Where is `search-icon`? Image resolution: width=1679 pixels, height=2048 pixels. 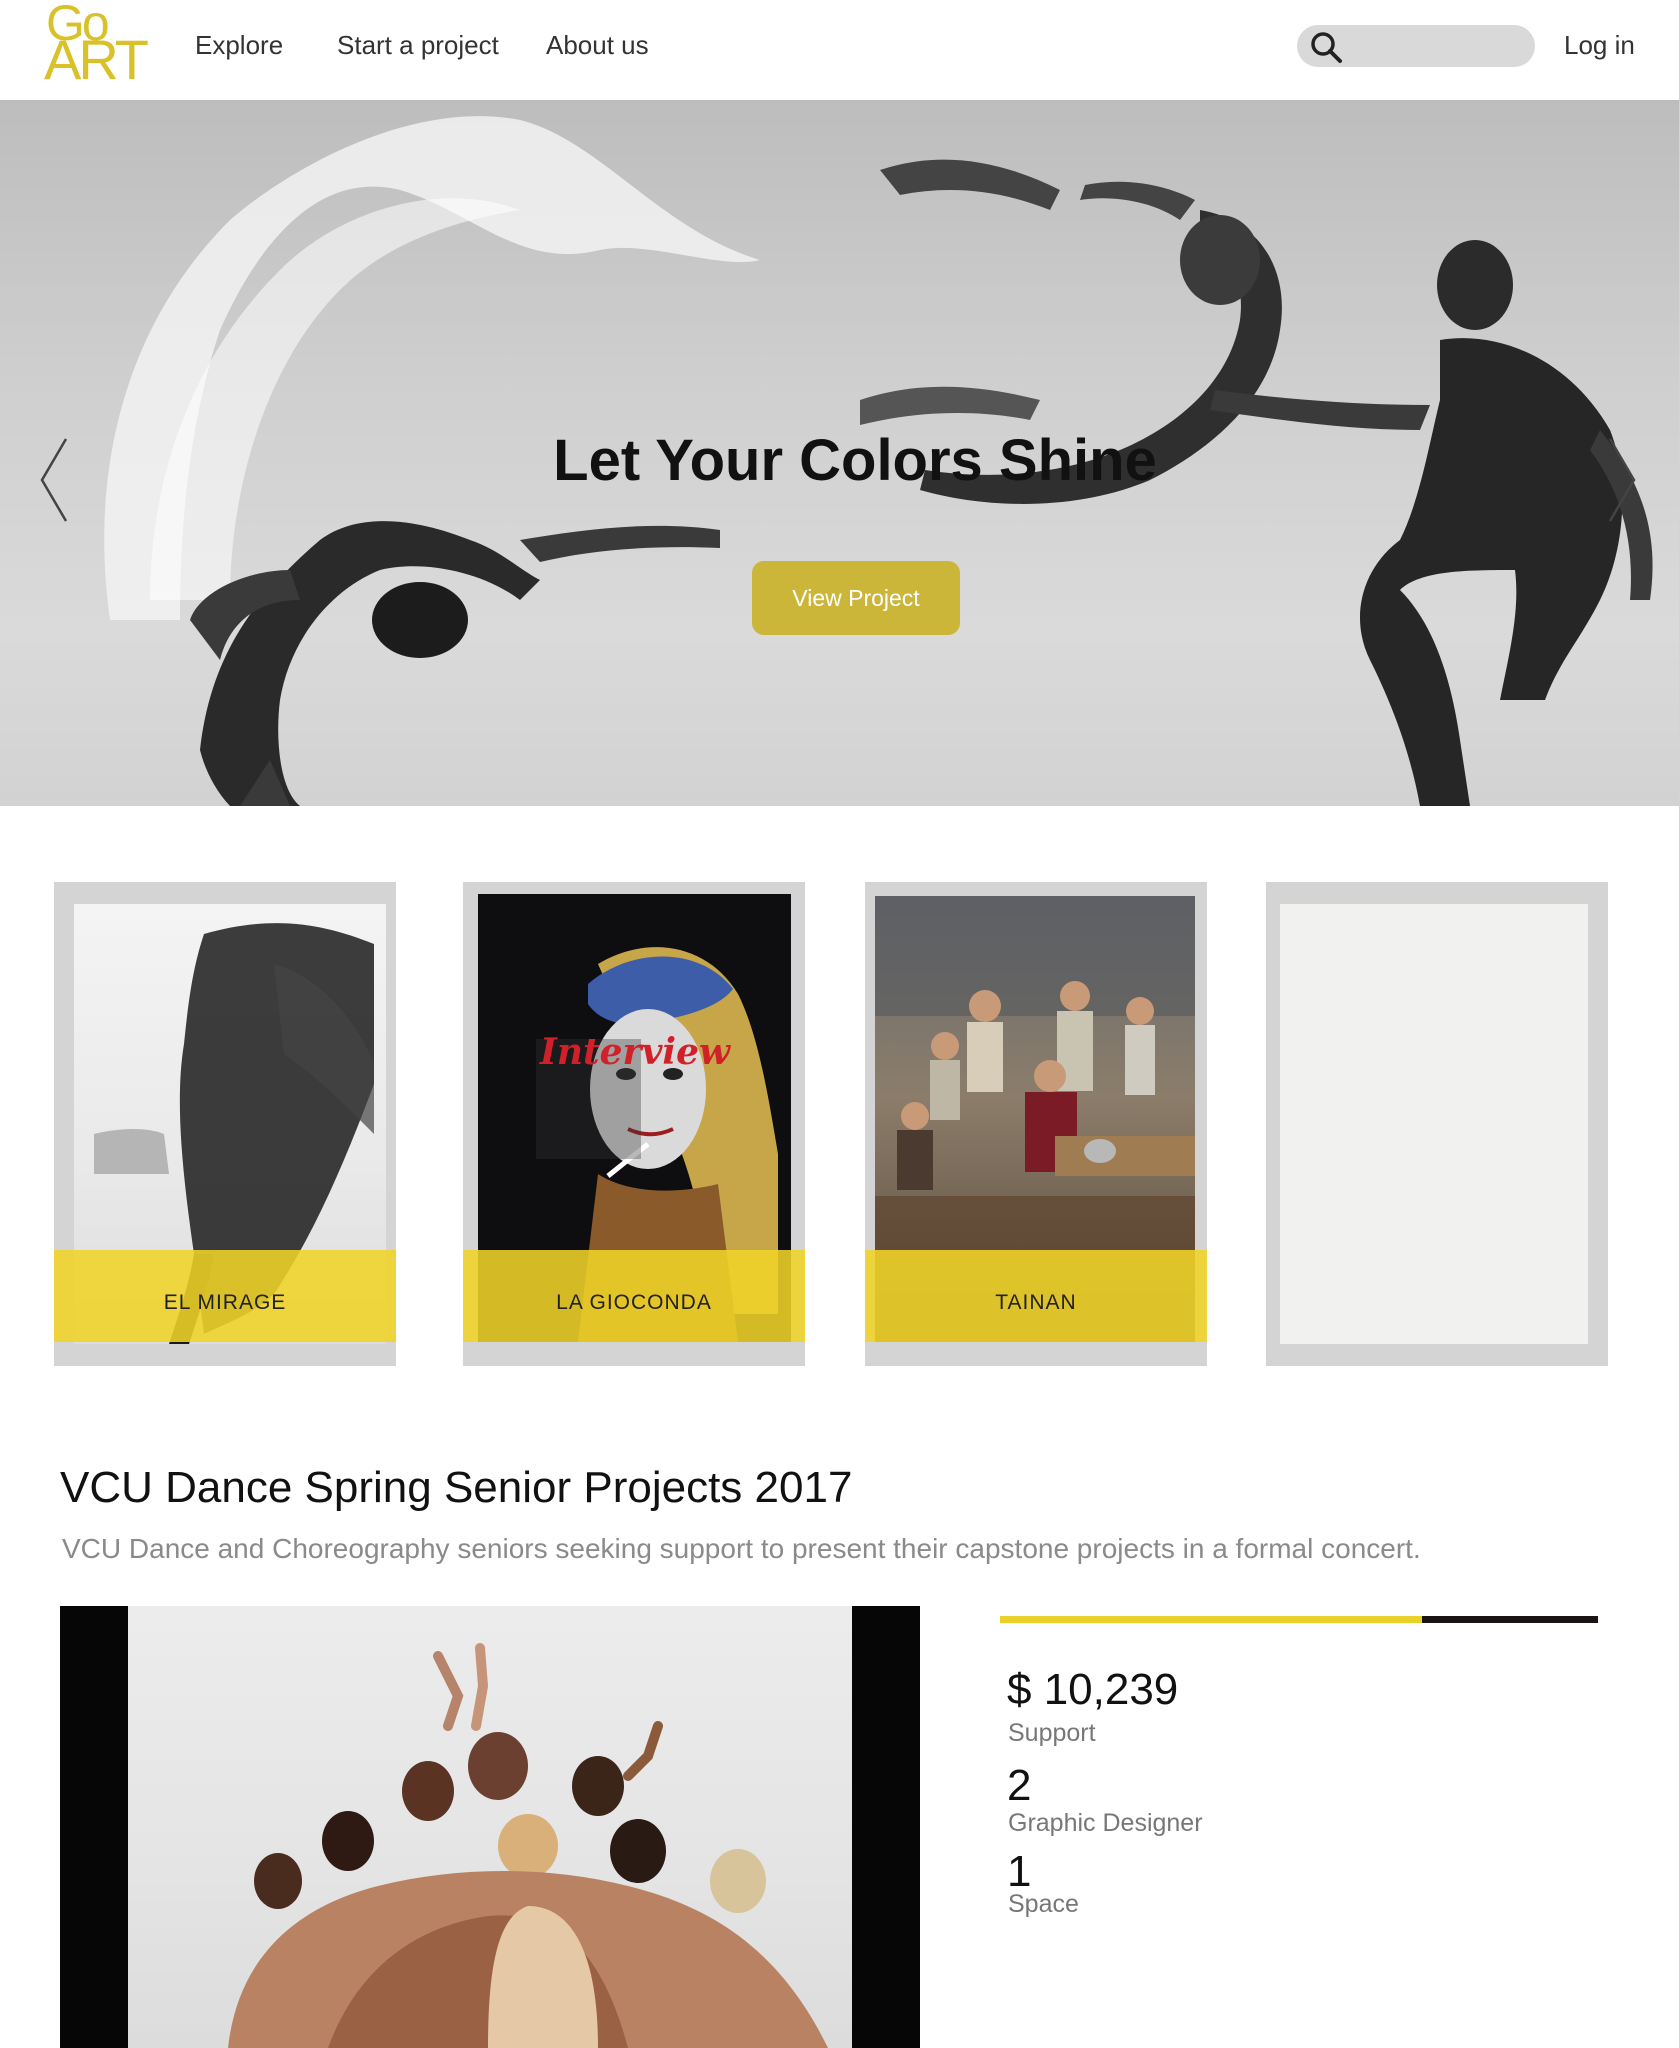
search-icon is located at coordinates (1327, 47).